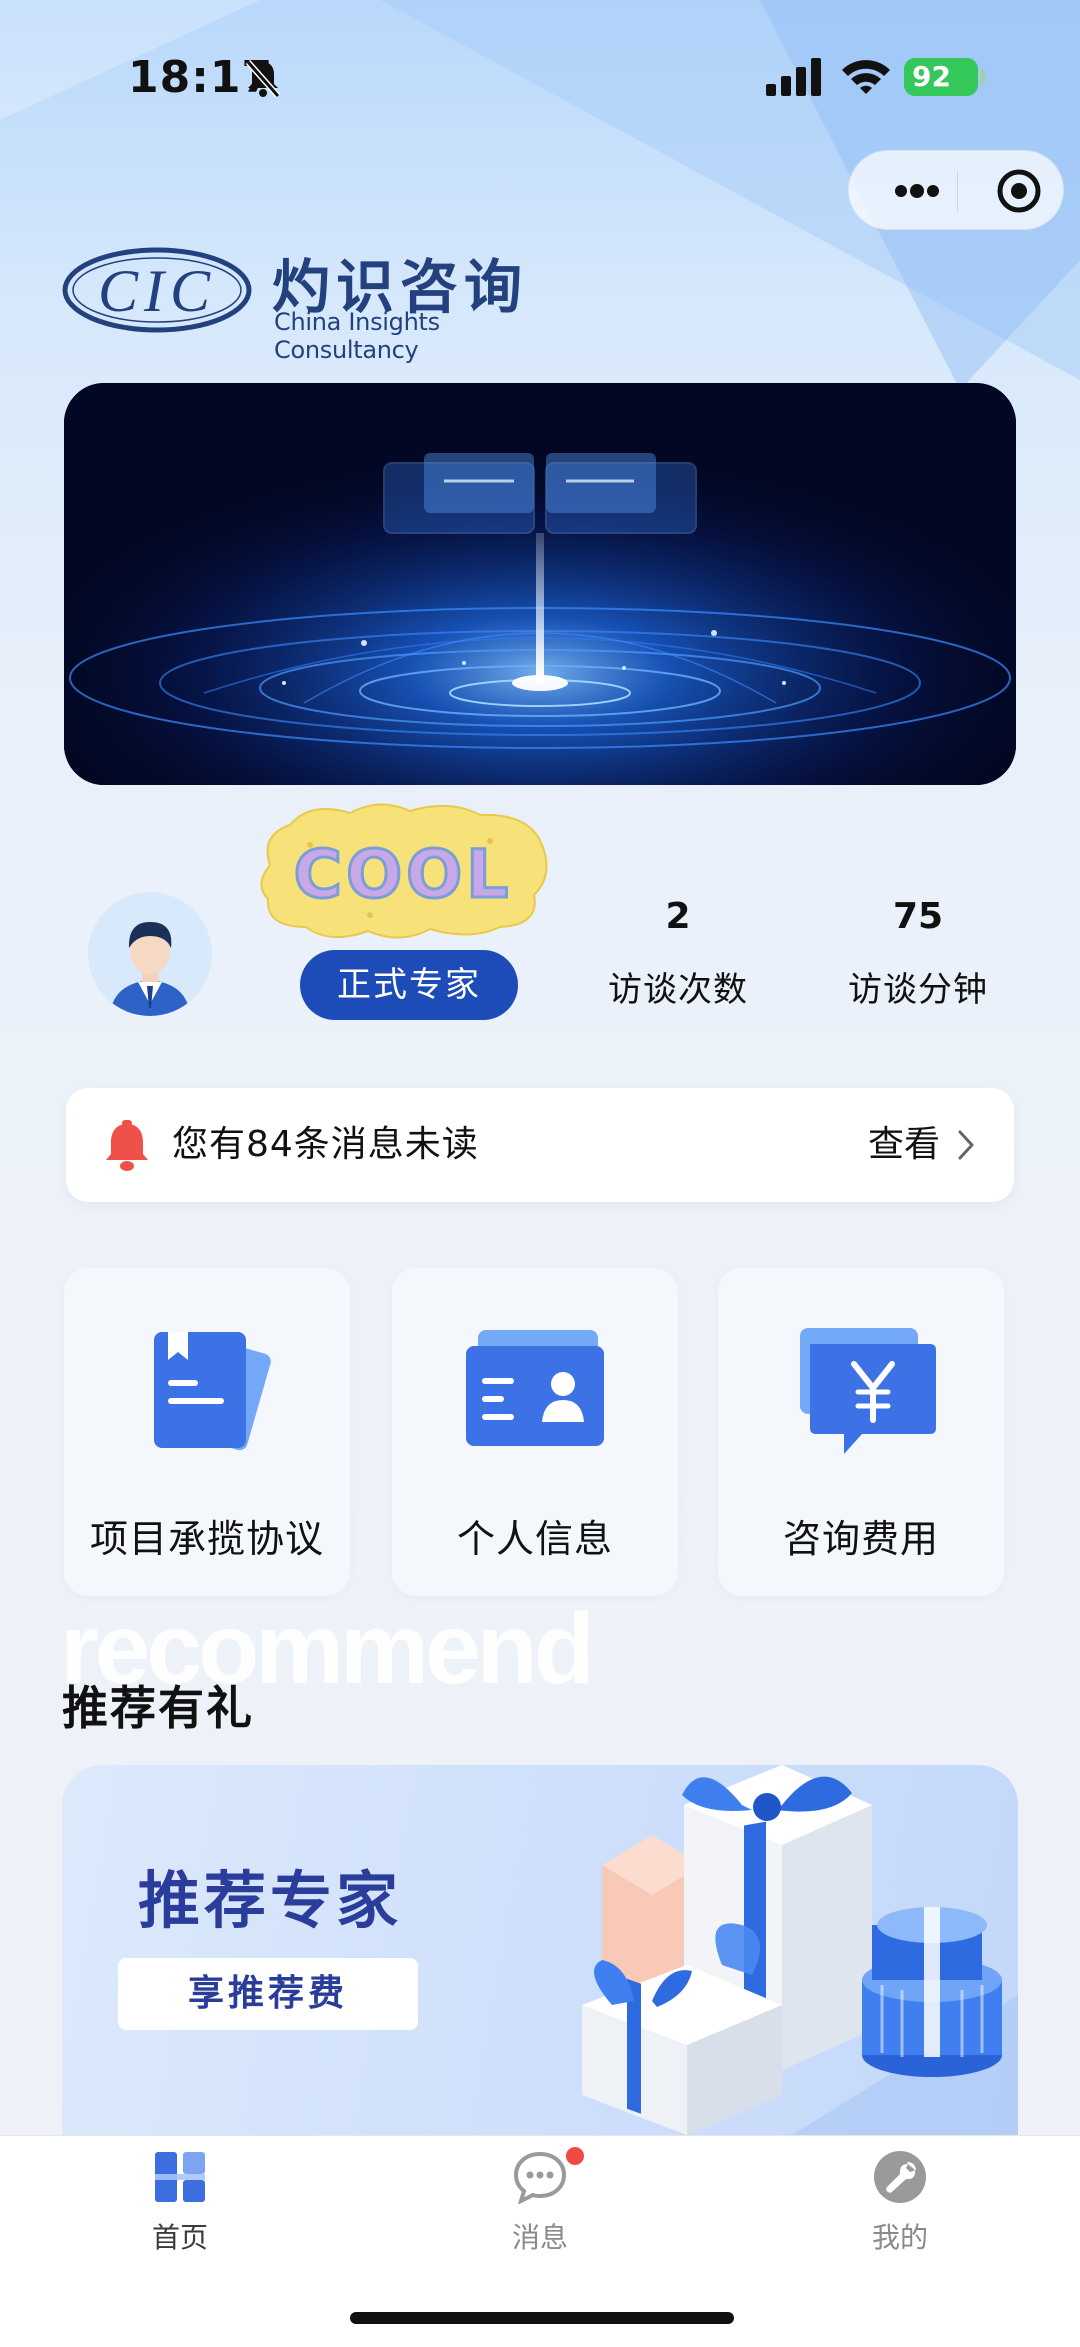 The image size is (1080, 2347). I want to click on cellular-signal-icon, so click(793, 77).